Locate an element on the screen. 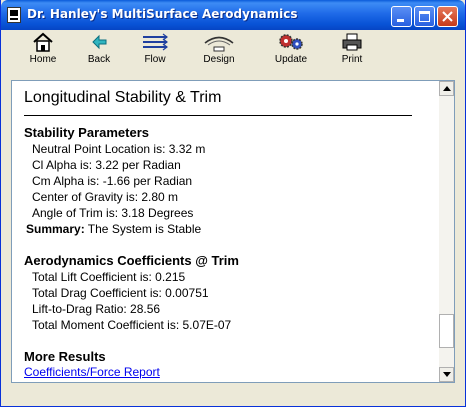 This screenshot has height=407, width=466. back-arrow-icon is located at coordinates (99, 42).